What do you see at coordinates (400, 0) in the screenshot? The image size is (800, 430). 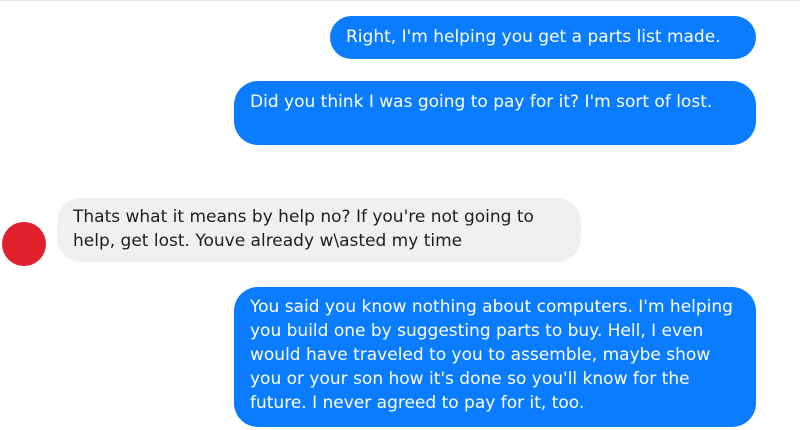 I see `top-divider` at bounding box center [400, 0].